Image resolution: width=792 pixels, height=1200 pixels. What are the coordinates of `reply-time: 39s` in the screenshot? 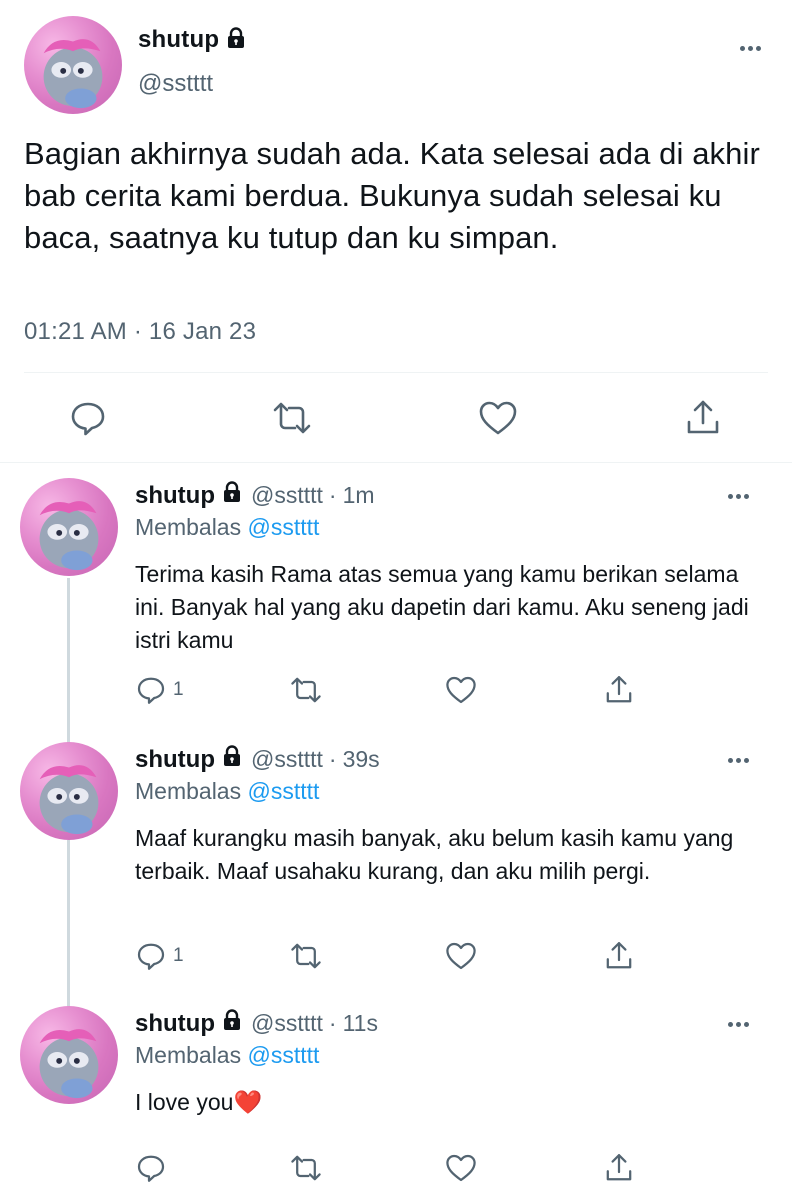 It's located at (361, 759).